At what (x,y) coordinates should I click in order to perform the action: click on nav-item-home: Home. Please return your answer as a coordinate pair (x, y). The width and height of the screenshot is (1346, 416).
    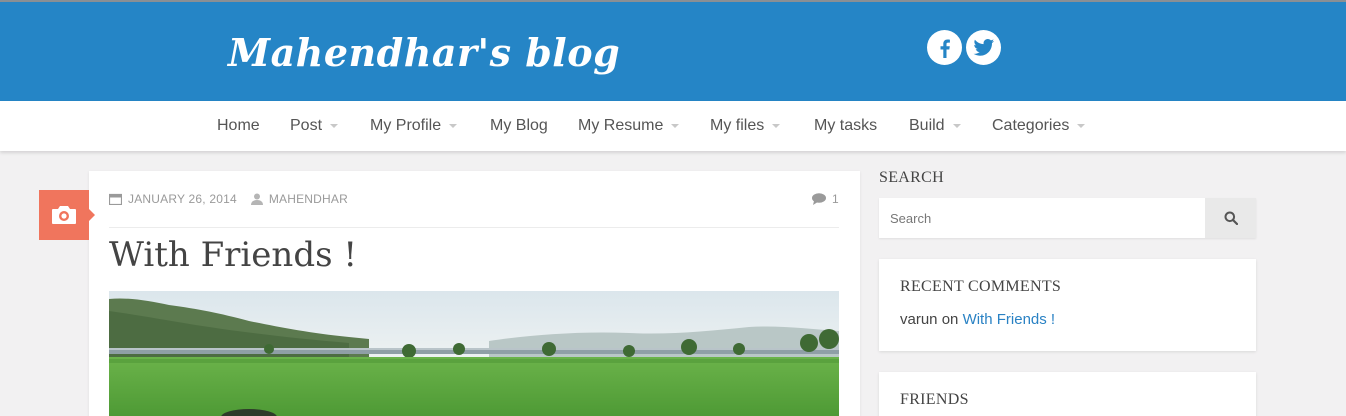
    Looking at the image, I should click on (238, 126).